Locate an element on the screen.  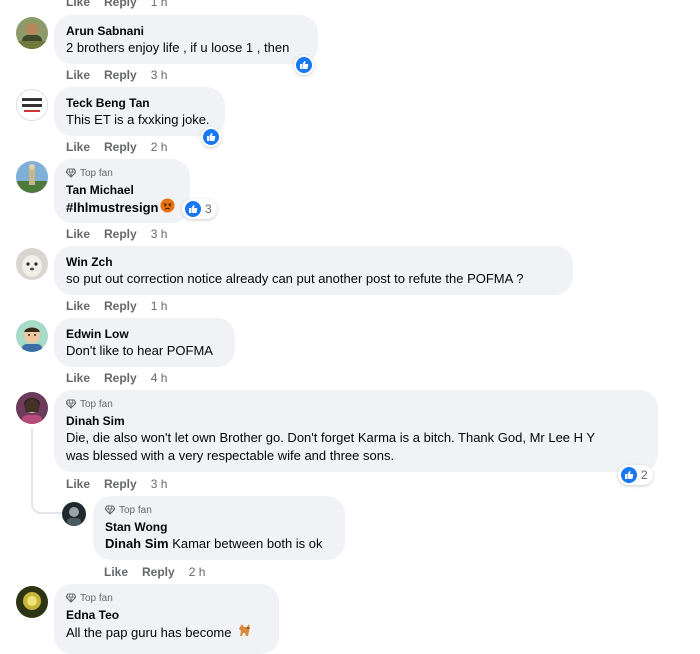
actions-row: Like Reply 4 h is located at coordinates (116, 378).